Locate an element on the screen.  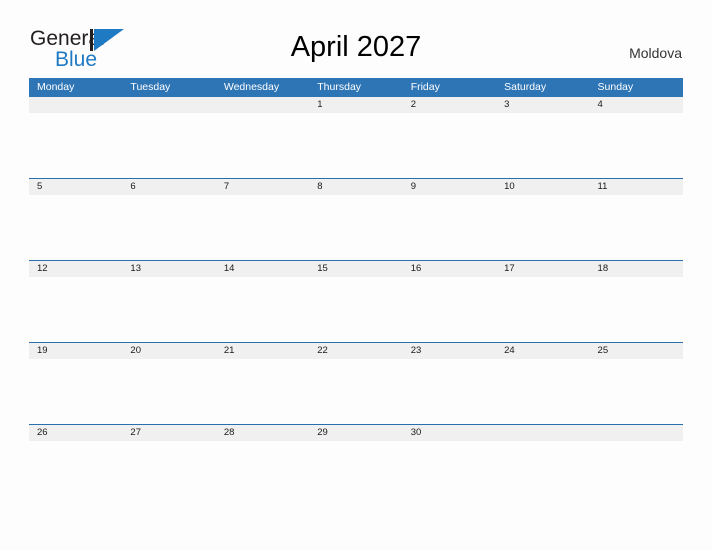
day-of-week-wednesday: Wednesday is located at coordinates (251, 87).